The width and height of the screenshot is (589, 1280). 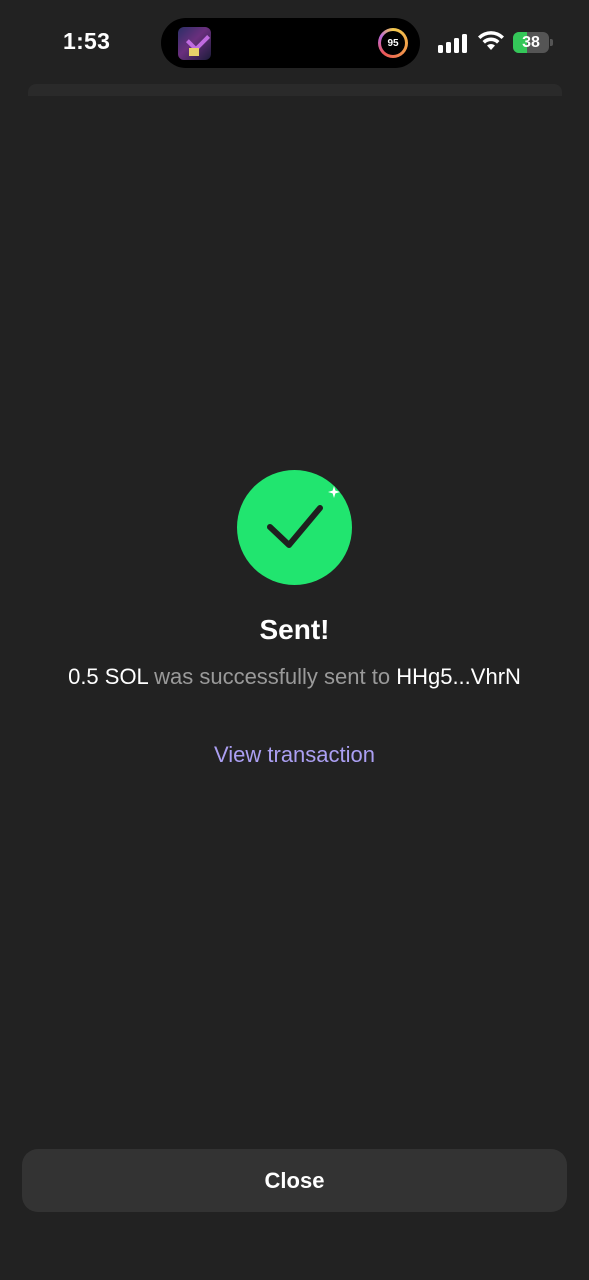 I want to click on sheet-top-edge, so click(x=295, y=90).